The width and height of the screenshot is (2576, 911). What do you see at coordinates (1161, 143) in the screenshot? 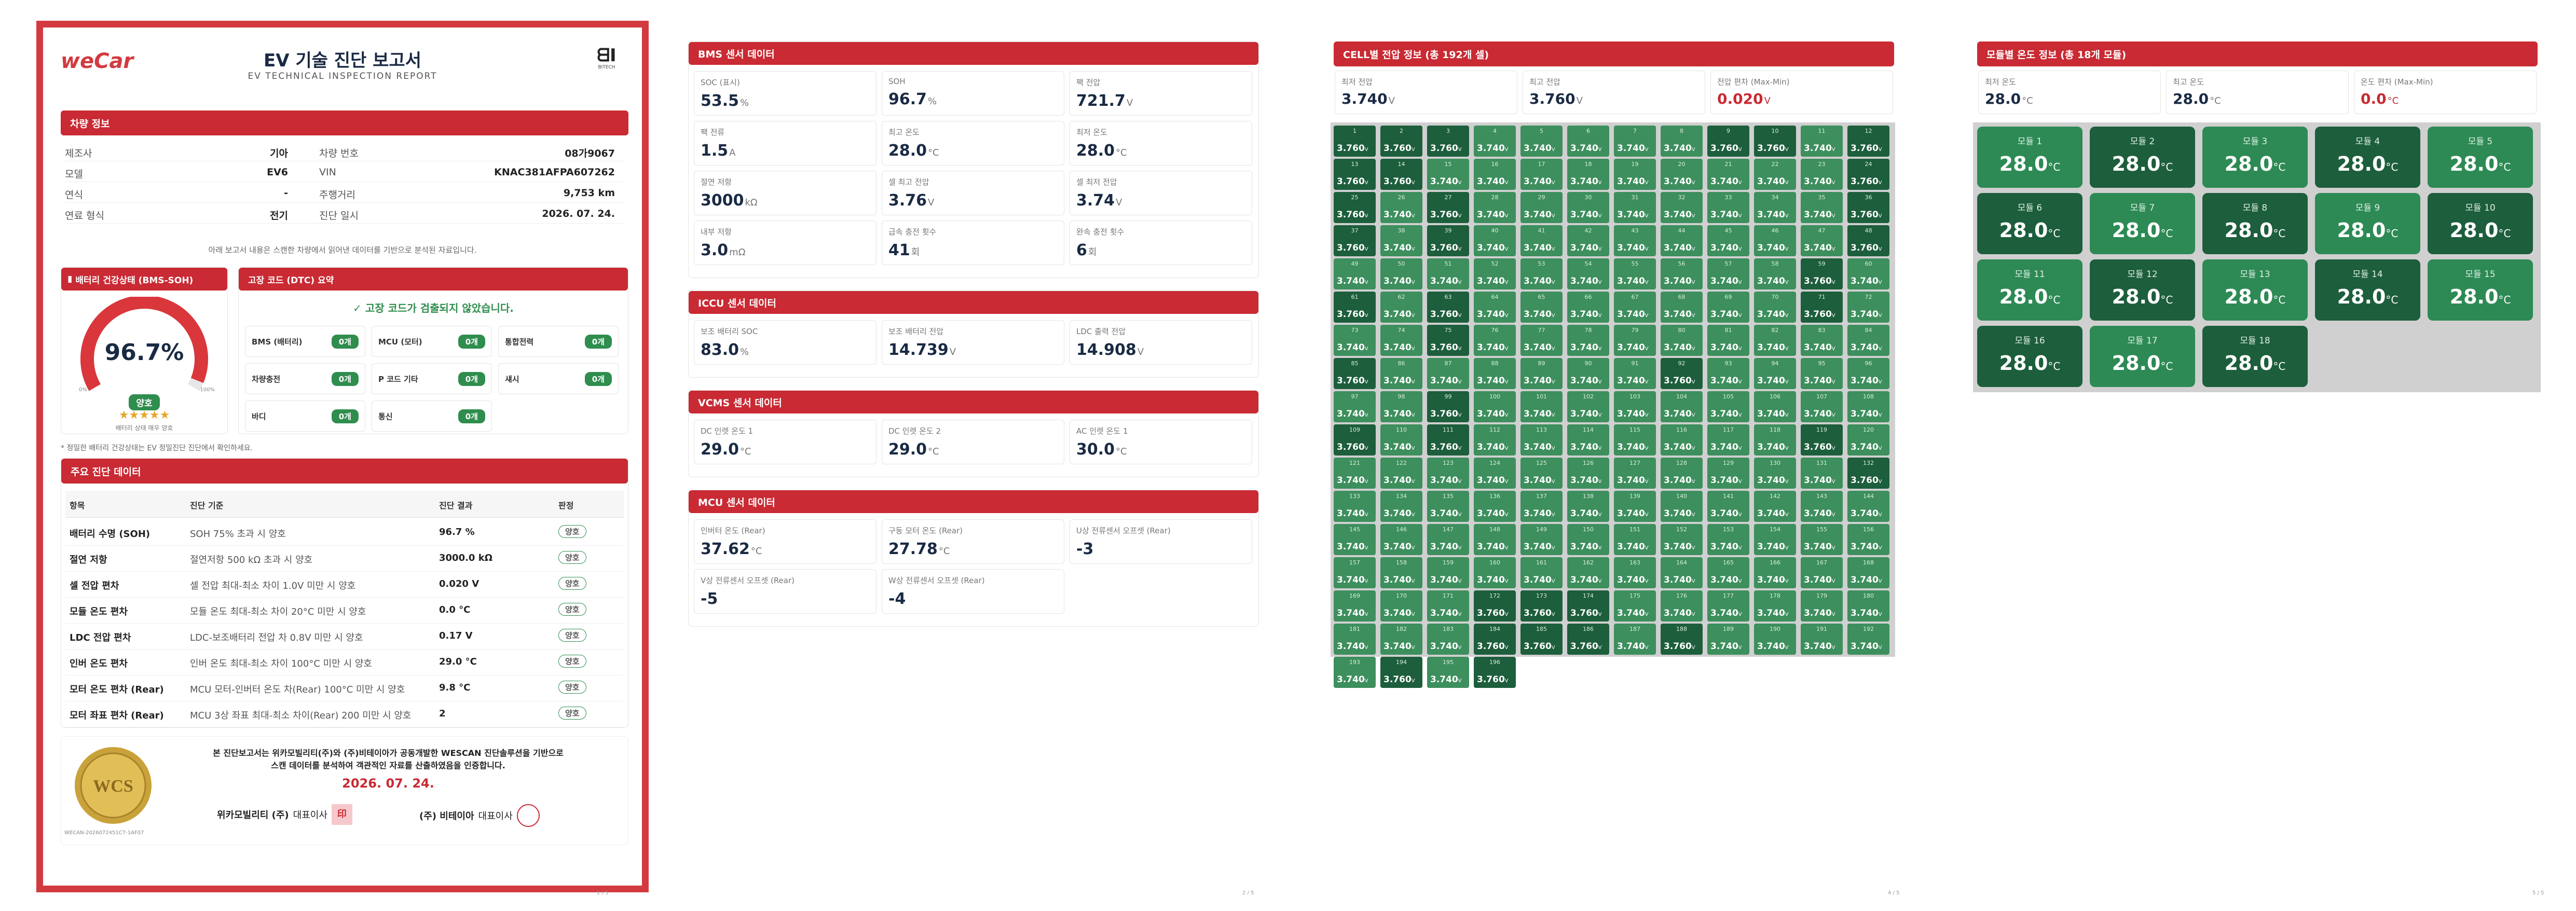
I see `sensor-item: 최저 온도 28.0 °C` at bounding box center [1161, 143].